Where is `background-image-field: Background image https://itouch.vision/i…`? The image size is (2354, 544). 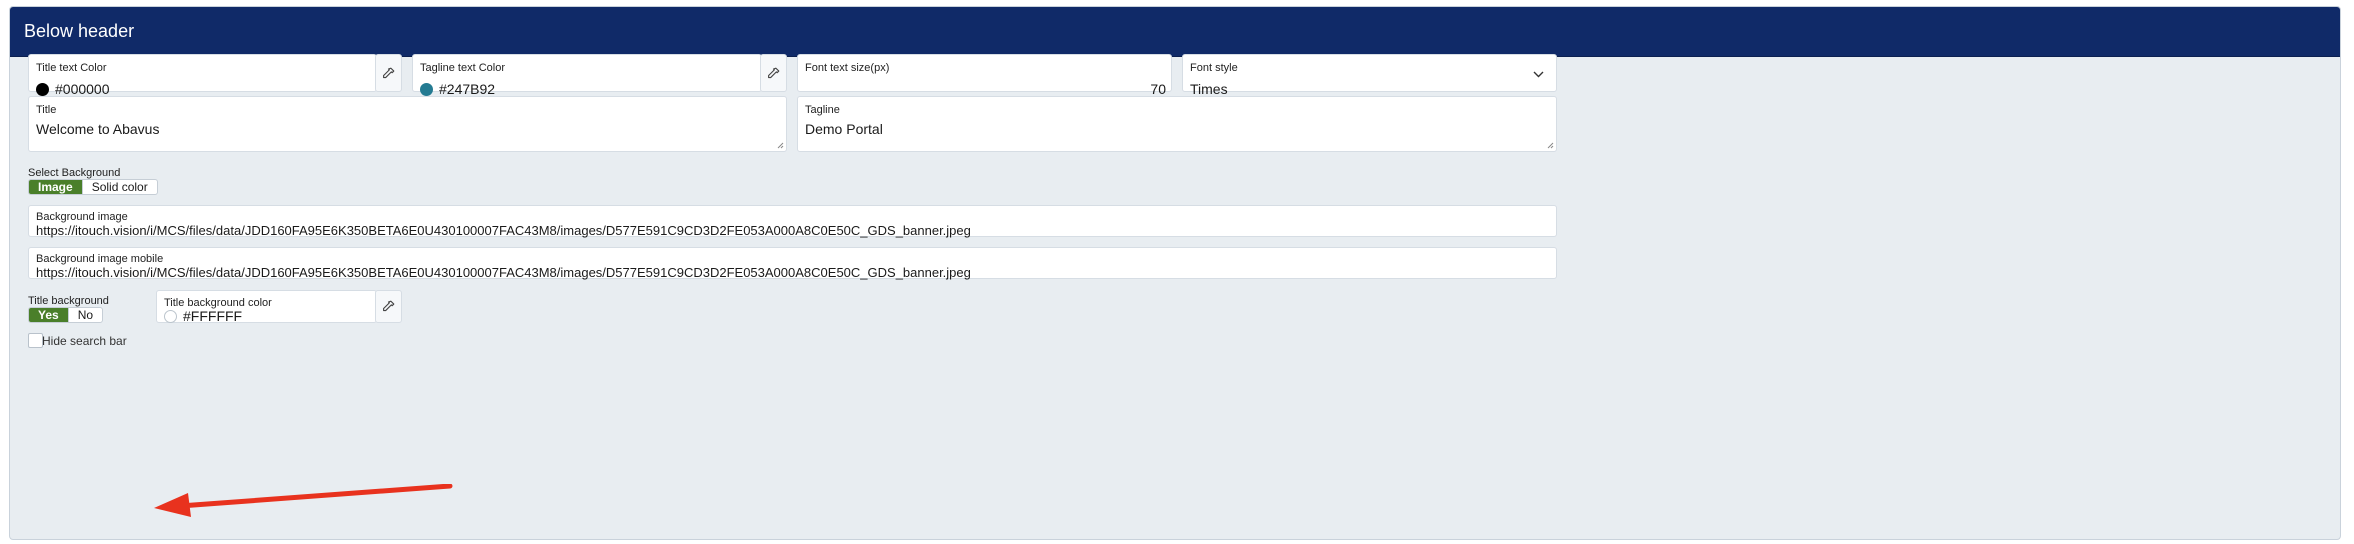 background-image-field: Background image https://itouch.vision/i… is located at coordinates (792, 221).